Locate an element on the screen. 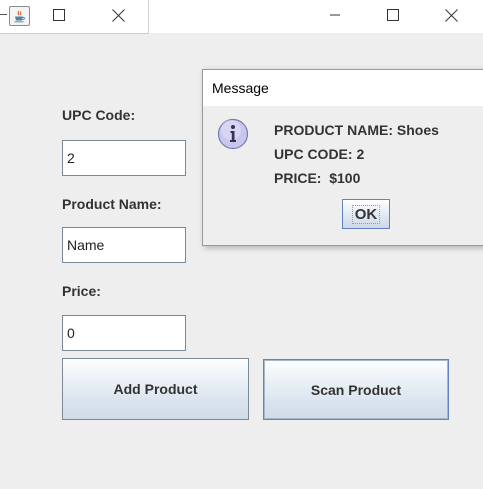  upc-code-label: UPC Code: is located at coordinates (99, 115).